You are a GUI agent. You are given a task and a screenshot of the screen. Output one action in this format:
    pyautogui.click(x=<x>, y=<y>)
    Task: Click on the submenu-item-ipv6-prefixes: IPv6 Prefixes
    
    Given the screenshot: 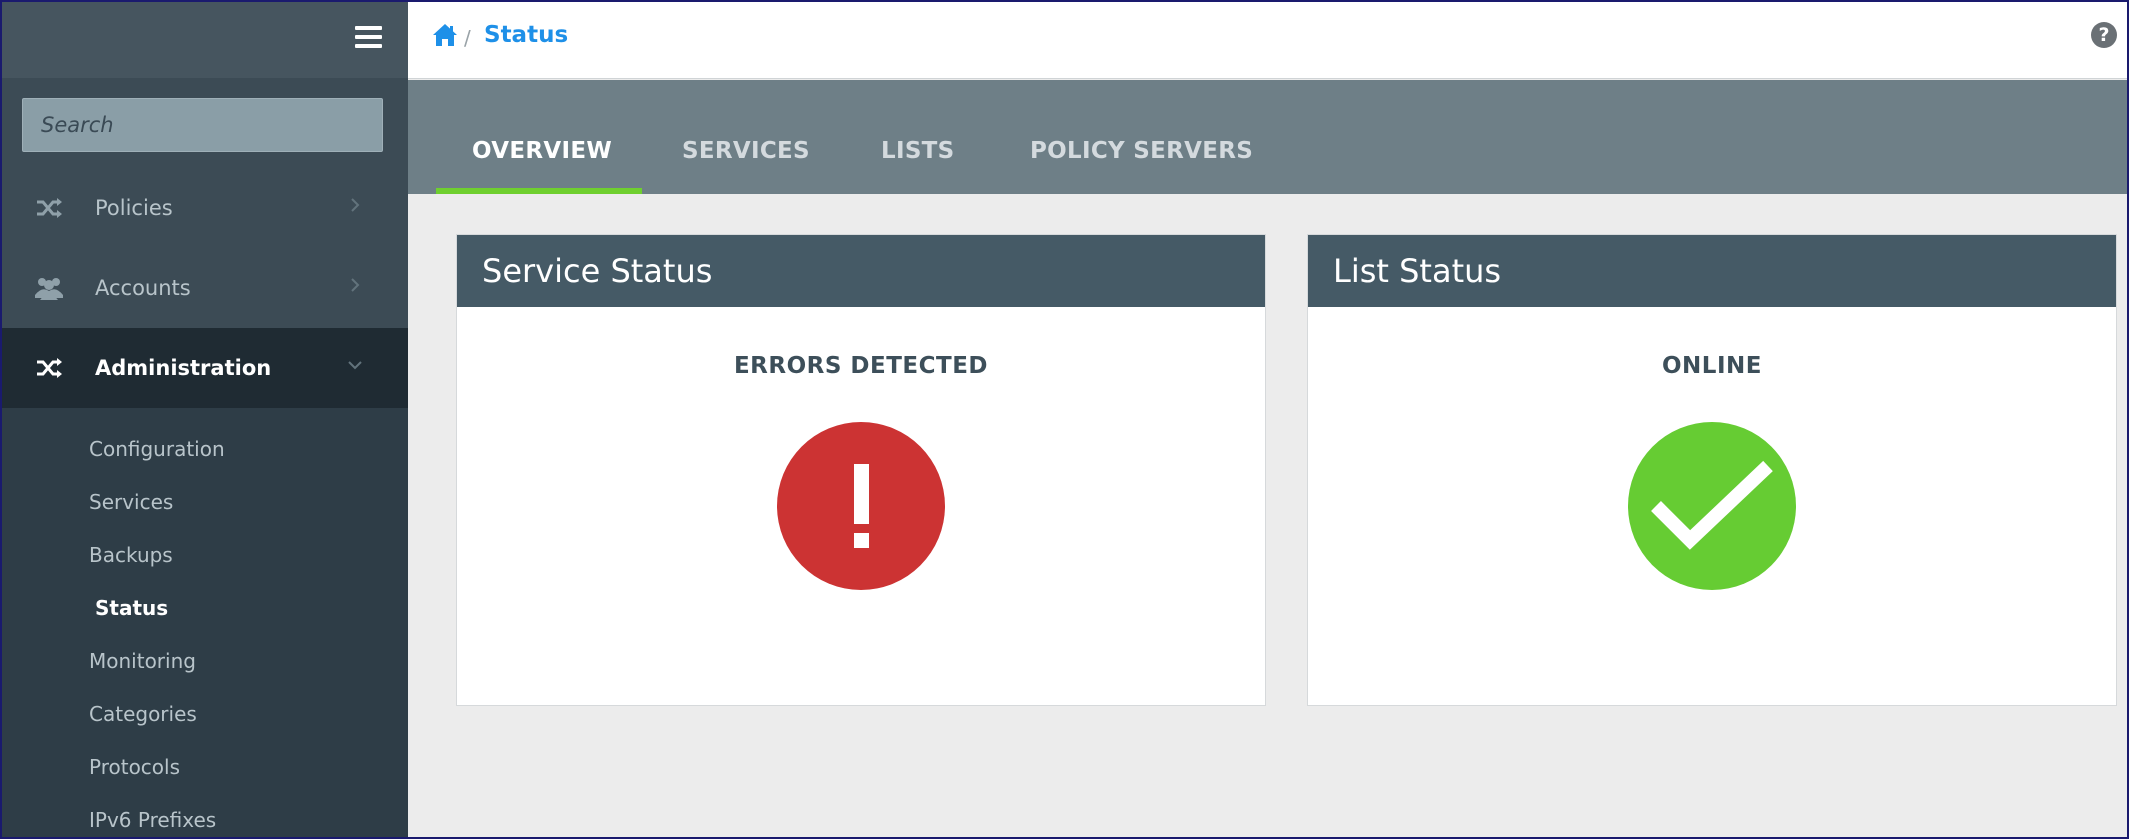 What is the action you would take?
    pyautogui.click(x=205, y=815)
    